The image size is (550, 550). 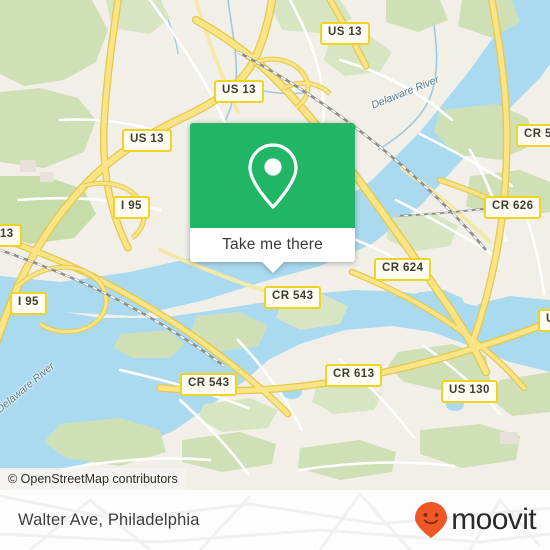 What do you see at coordinates (272, 267) in the screenshot?
I see `popup-pointer` at bounding box center [272, 267].